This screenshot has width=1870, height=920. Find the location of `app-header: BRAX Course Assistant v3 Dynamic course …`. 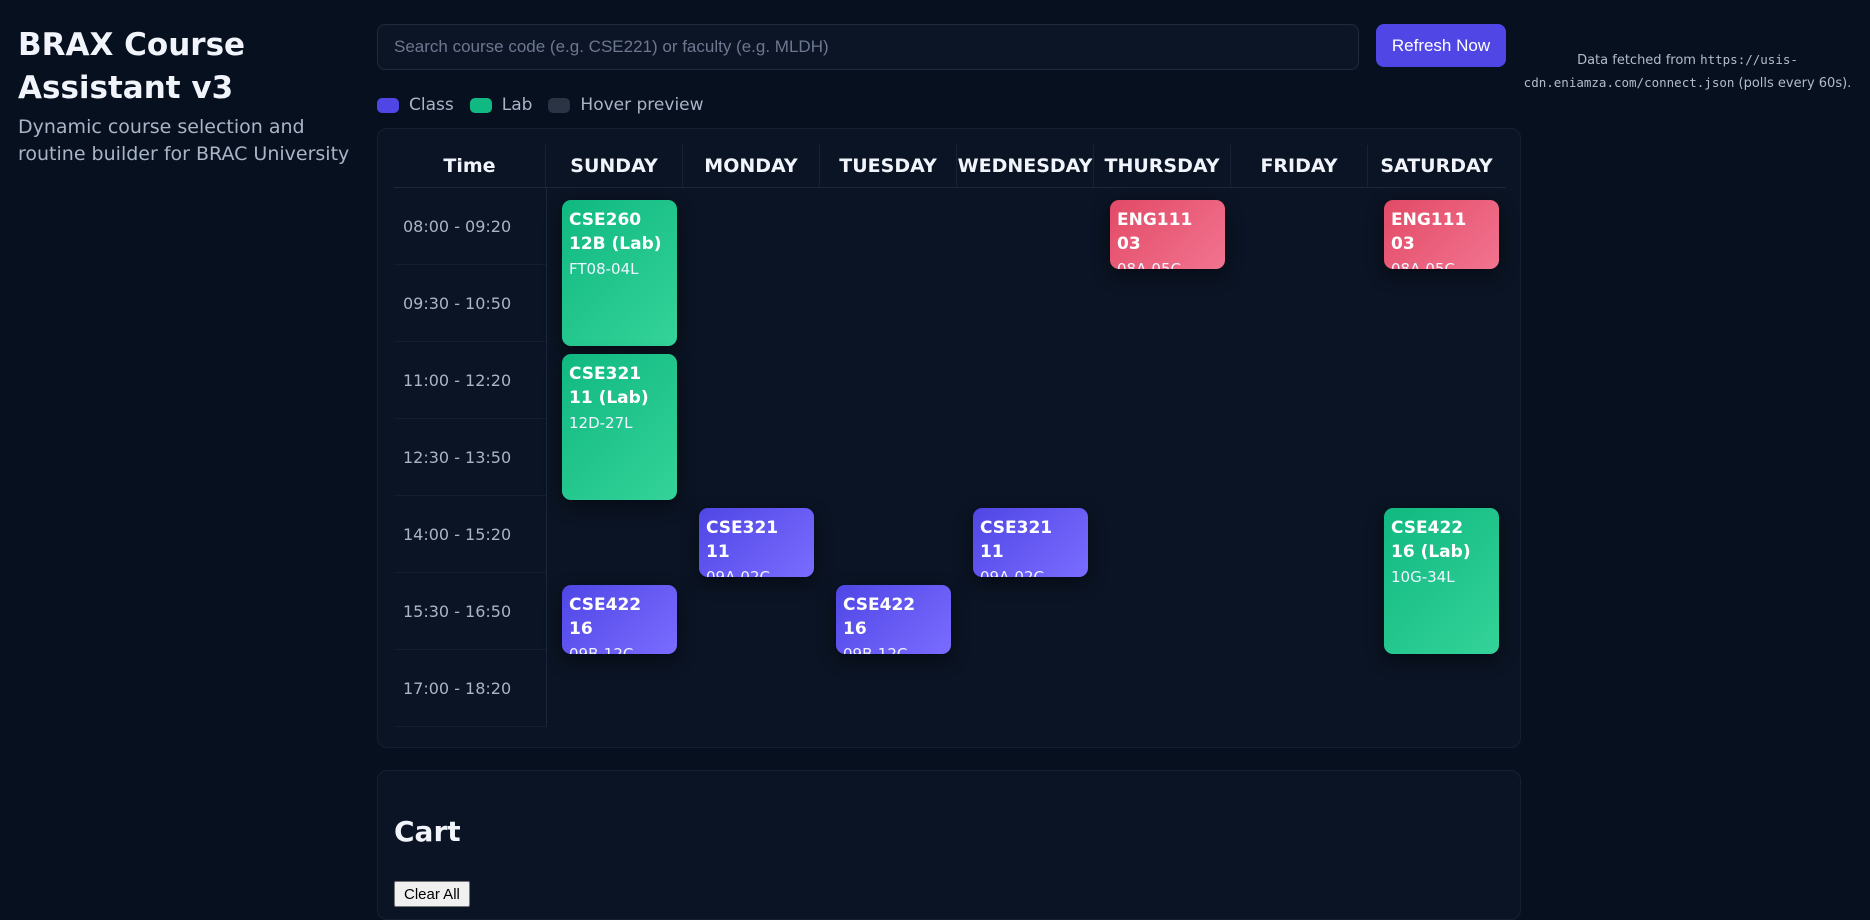

app-header: BRAX Course Assistant v3 Dynamic course … is located at coordinates (190, 96).